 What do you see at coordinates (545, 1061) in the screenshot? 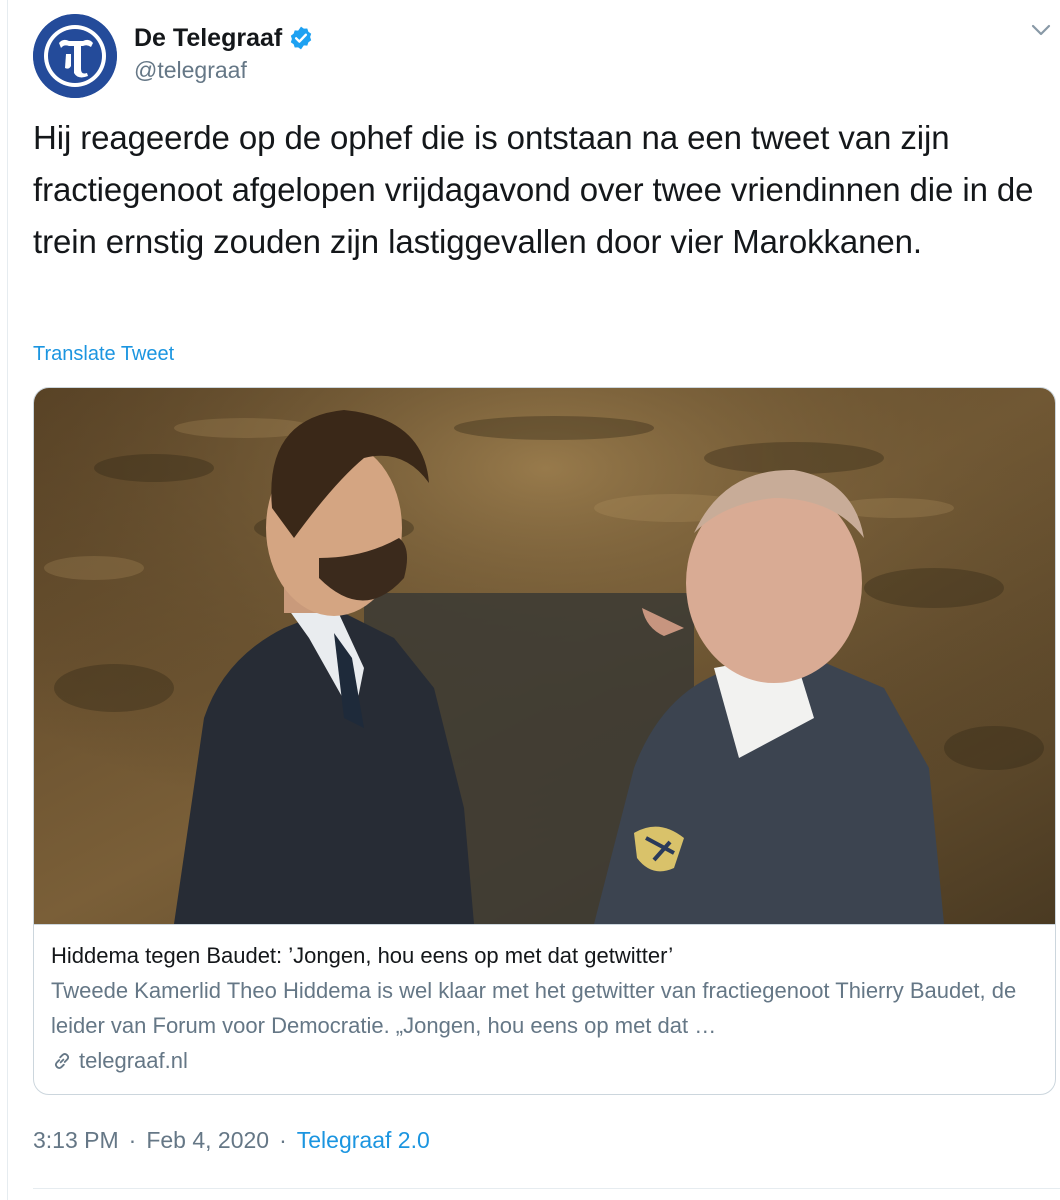
I see `card-domain: telegraaf.nl` at bounding box center [545, 1061].